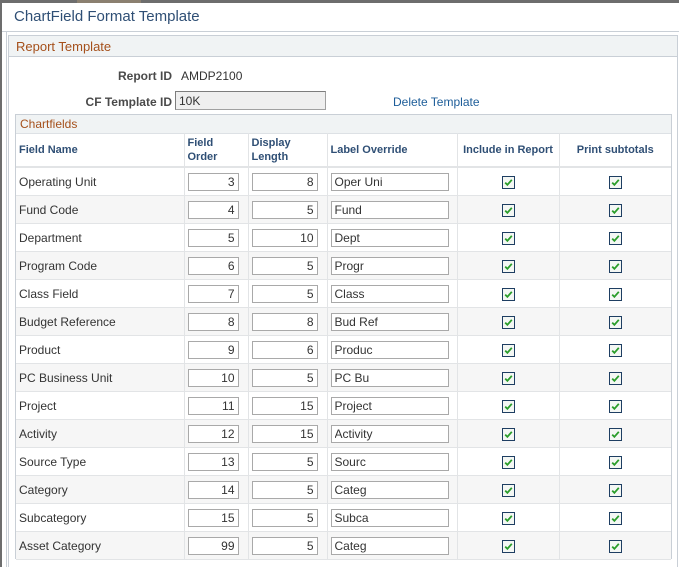  What do you see at coordinates (392, 150) in the screenshot?
I see `column-header-label-override: Label Override` at bounding box center [392, 150].